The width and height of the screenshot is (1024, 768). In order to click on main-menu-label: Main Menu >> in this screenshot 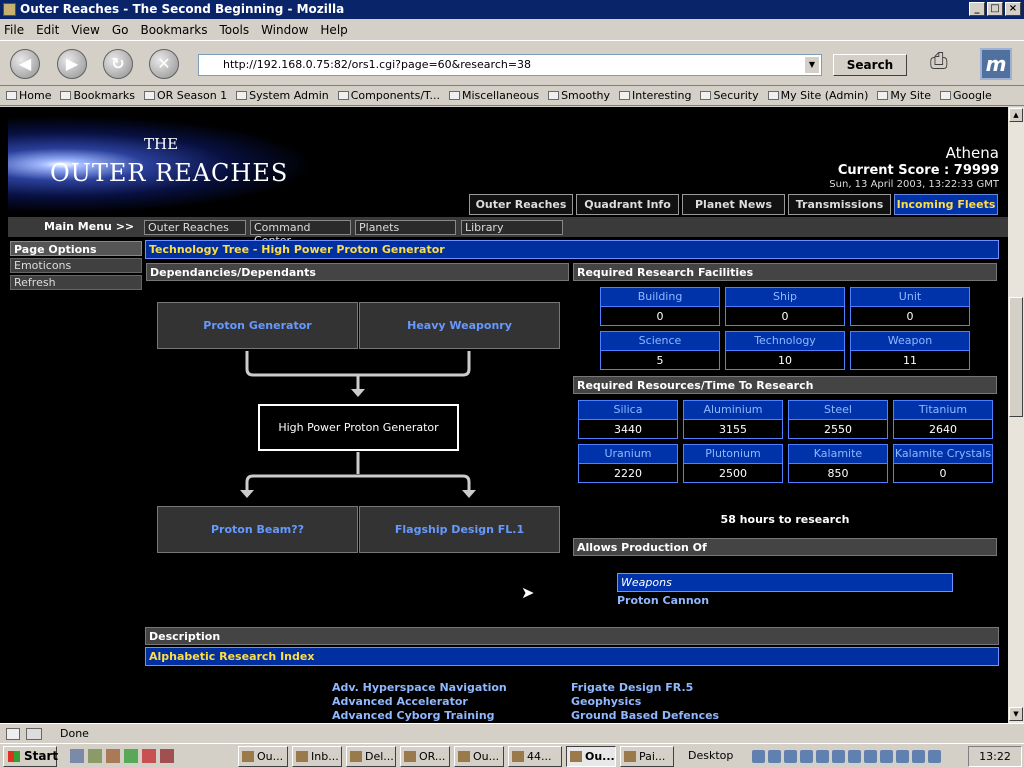, I will do `click(89, 226)`.